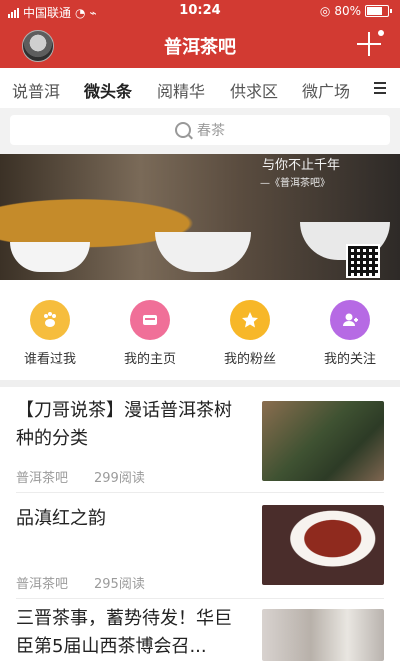 The width and height of the screenshot is (400, 661). I want to click on status-right: ◎ 80%, so click(356, 11).